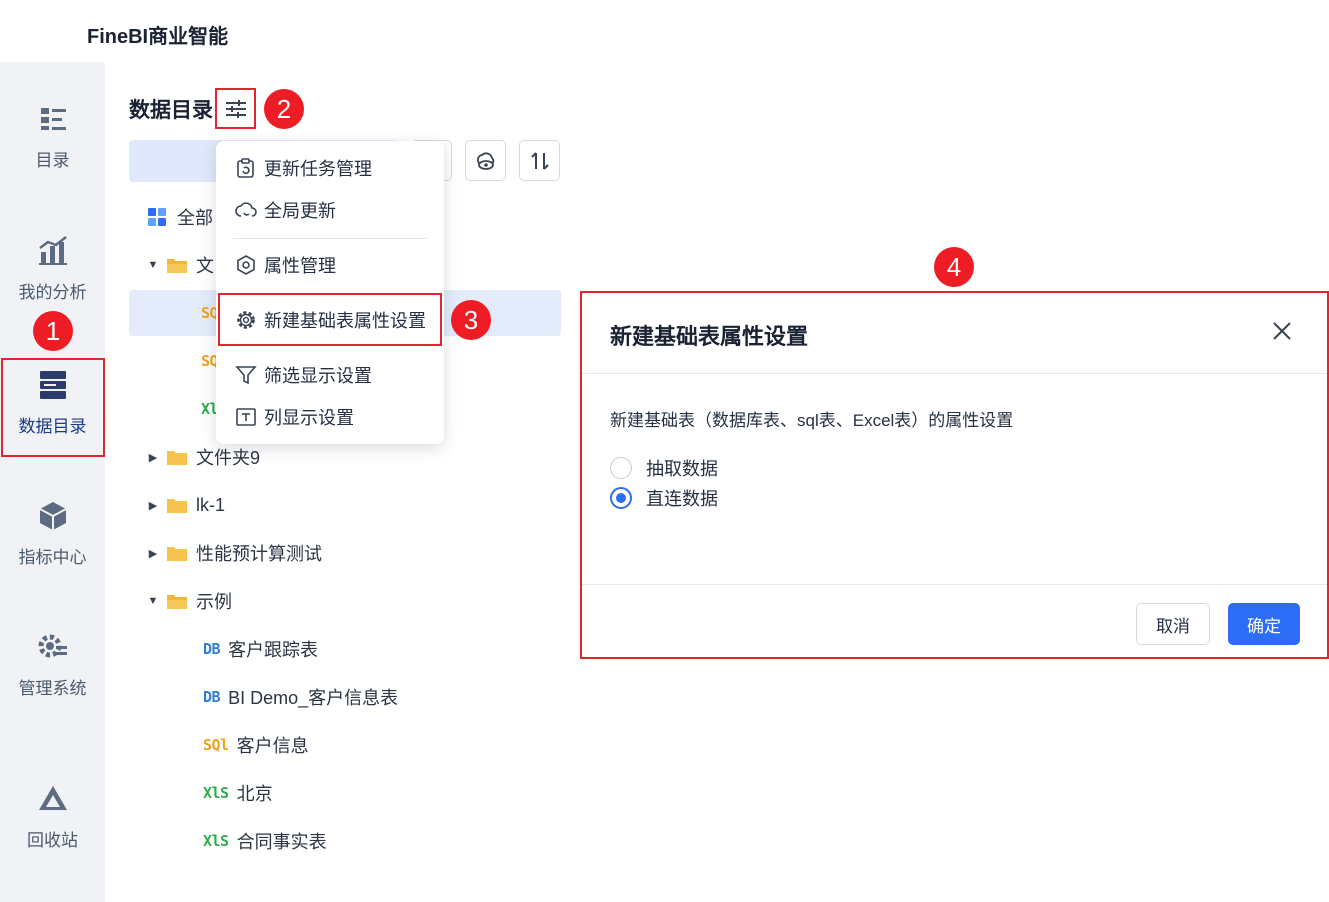  I want to click on tree-label: 性能预计算测试, so click(259, 554).